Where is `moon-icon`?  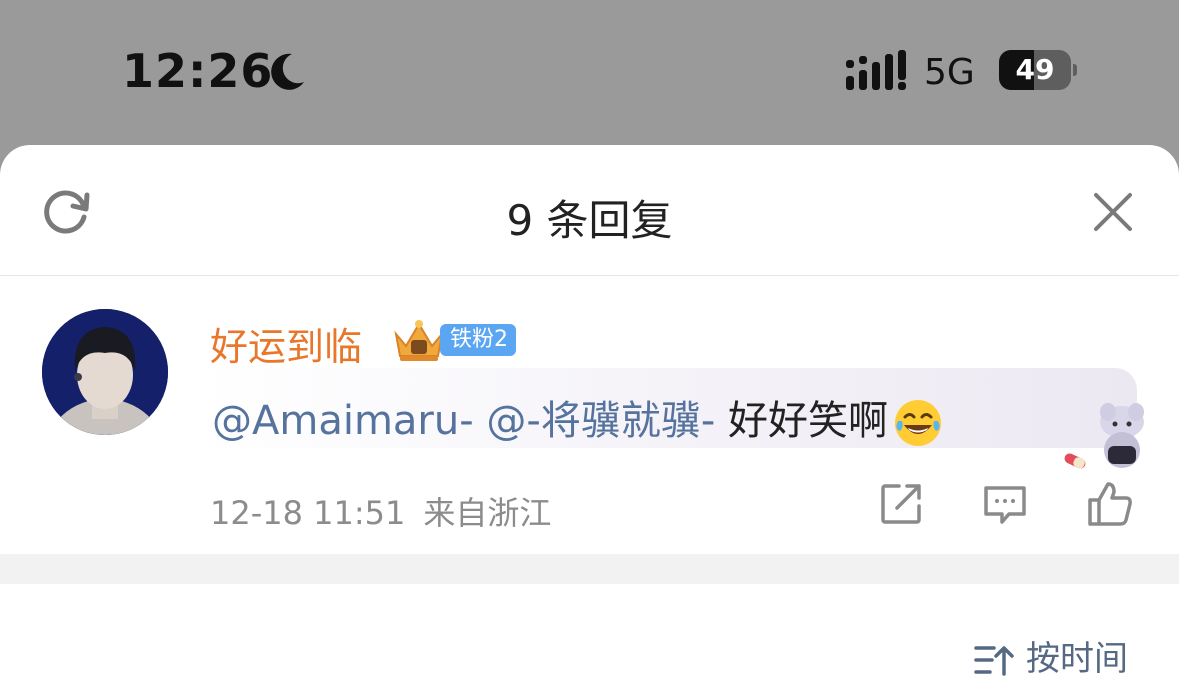
moon-icon is located at coordinates (287, 71).